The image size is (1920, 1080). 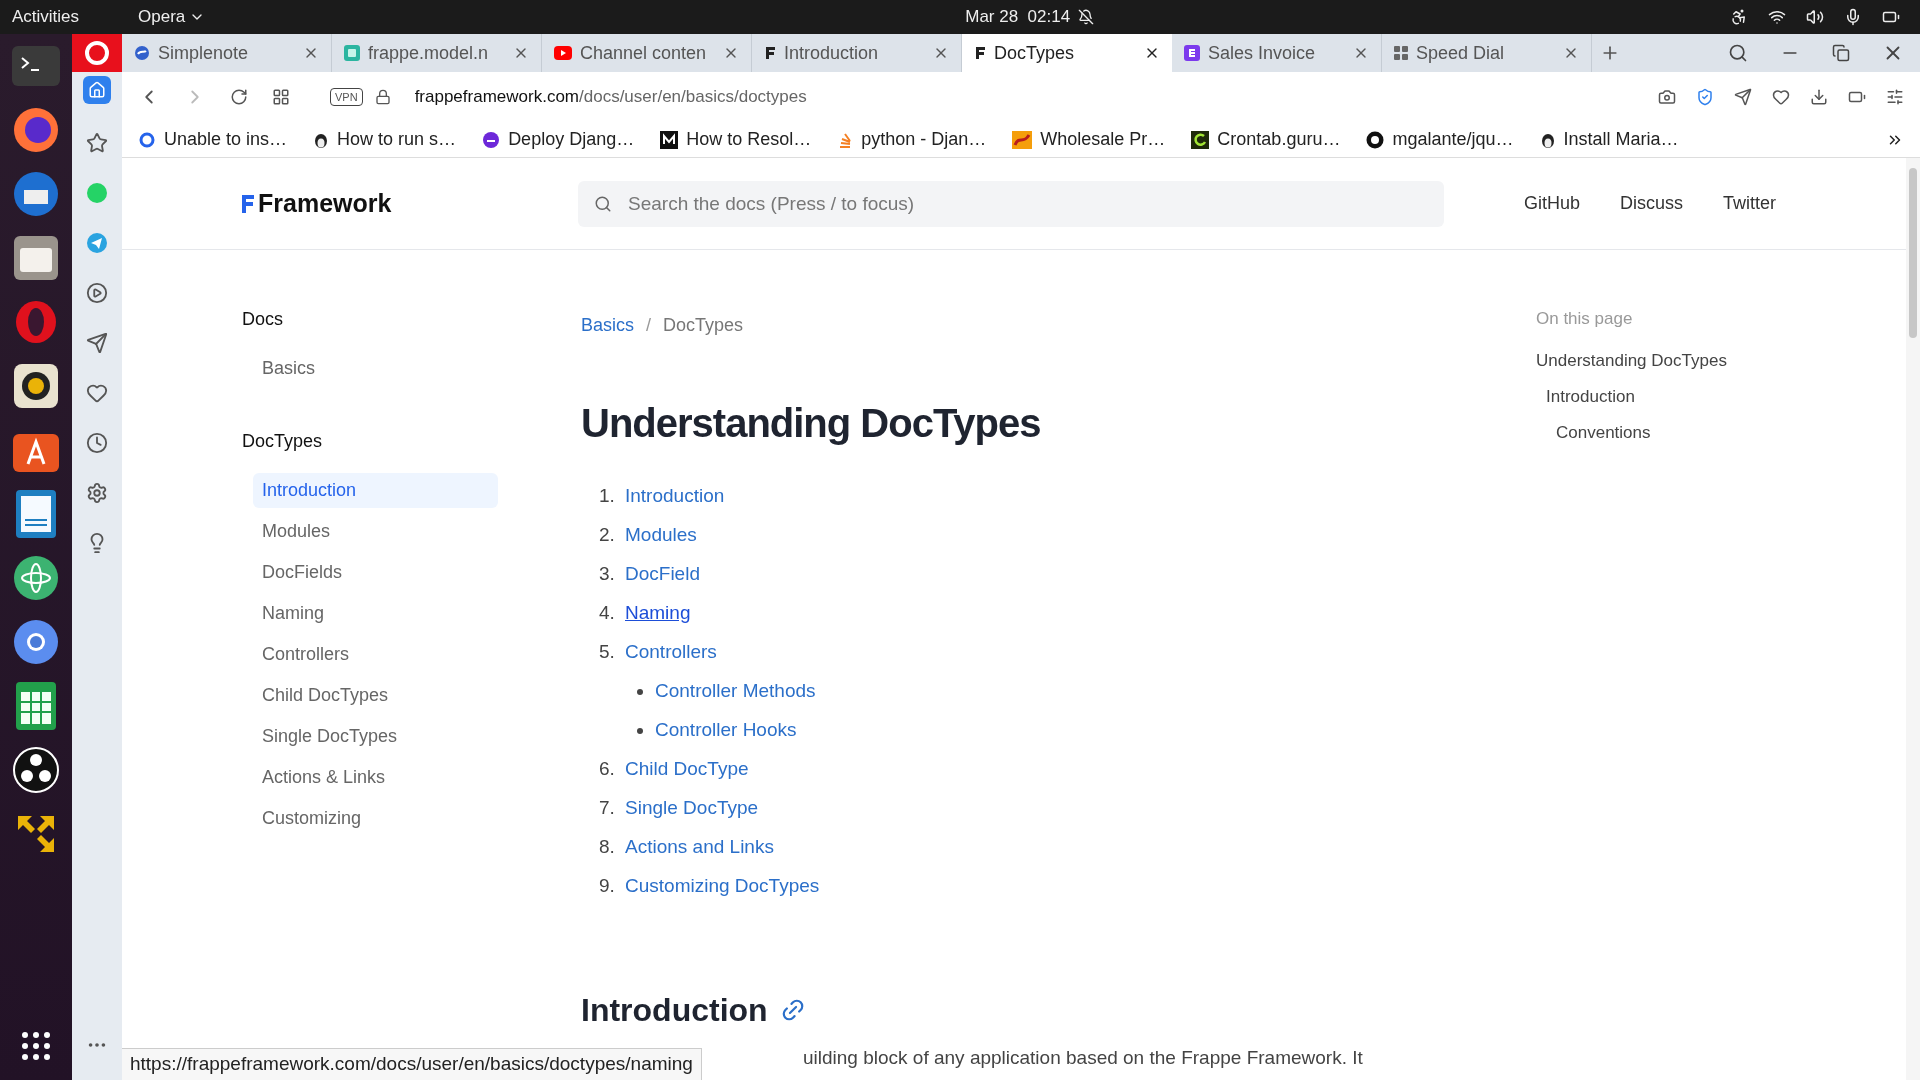 What do you see at coordinates (36, 130) in the screenshot?
I see `firefox-icon` at bounding box center [36, 130].